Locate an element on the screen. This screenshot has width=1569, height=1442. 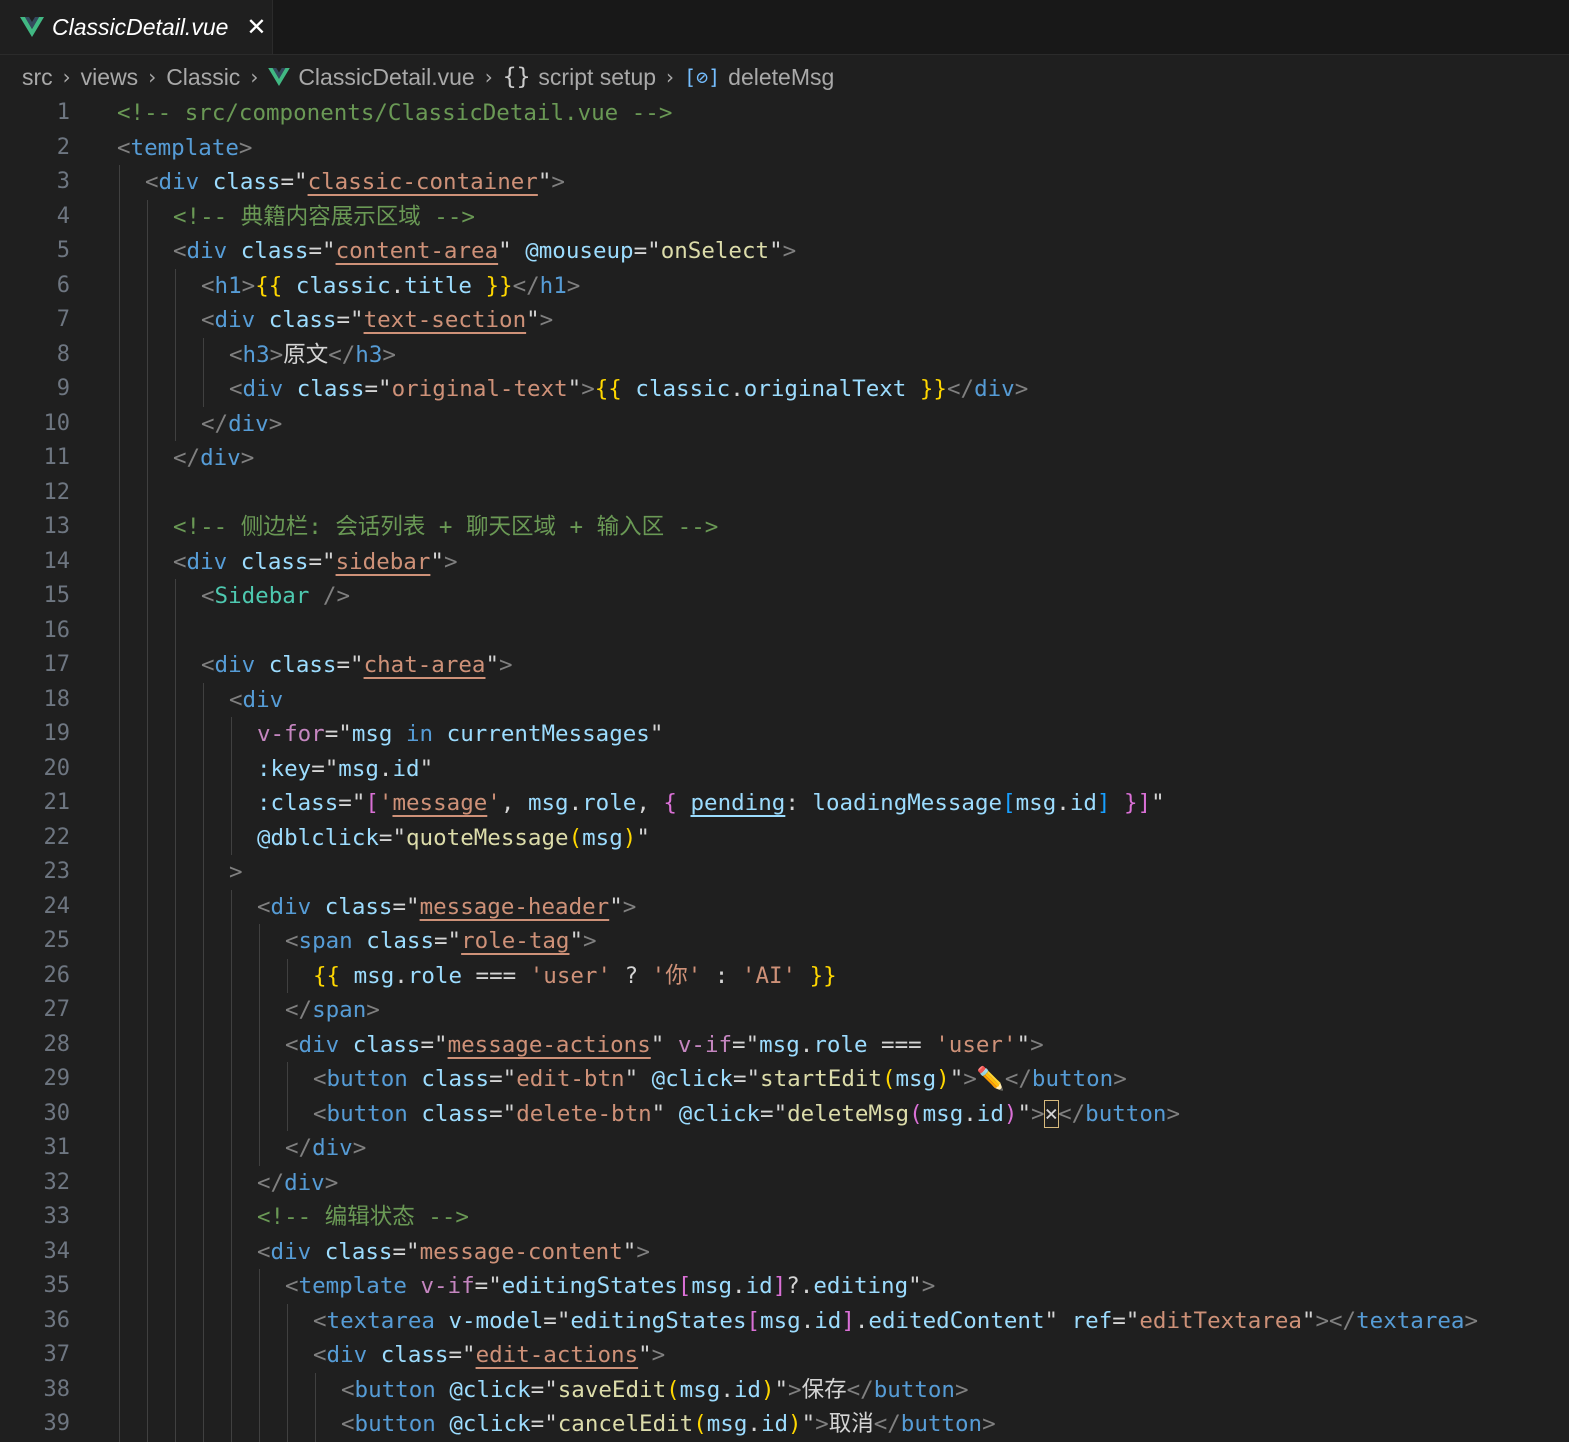
breadcrumb-views: views is located at coordinates (110, 77).